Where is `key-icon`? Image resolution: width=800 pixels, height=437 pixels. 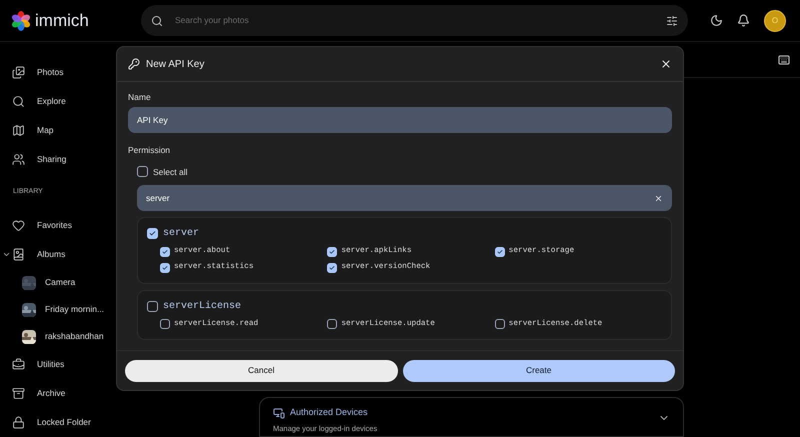
key-icon is located at coordinates (134, 64).